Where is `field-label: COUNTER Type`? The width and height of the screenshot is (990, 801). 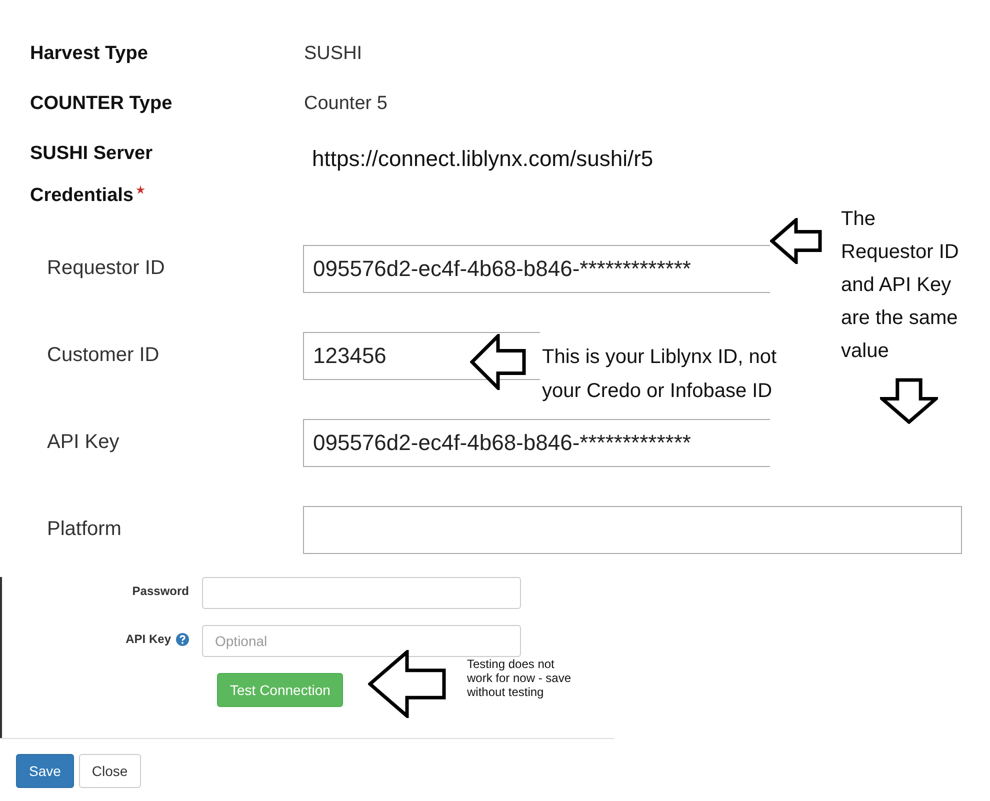 field-label: COUNTER Type is located at coordinates (102, 104).